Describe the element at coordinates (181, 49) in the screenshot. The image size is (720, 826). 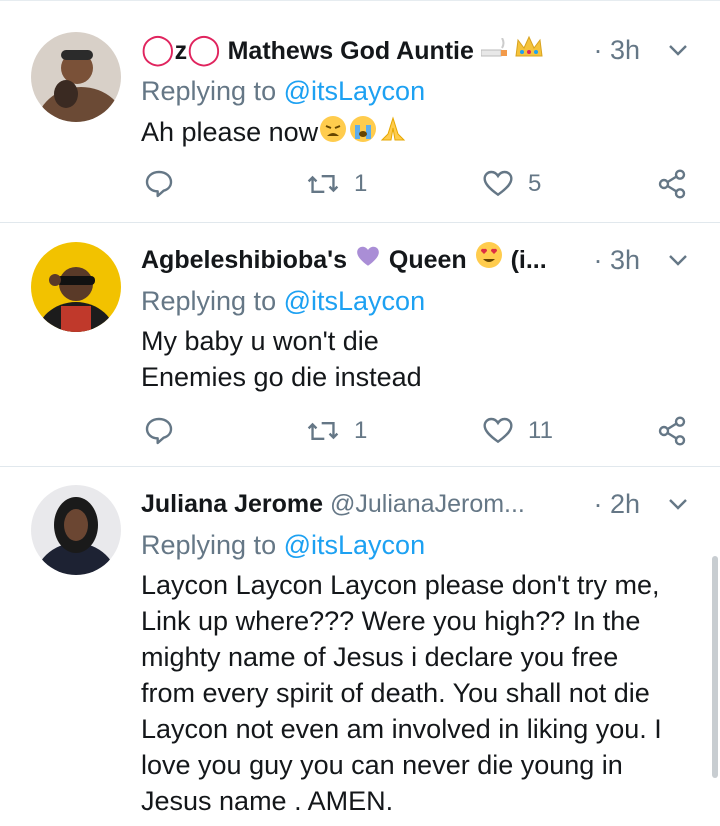
I see `name-prefix: ◯z◯` at that location.